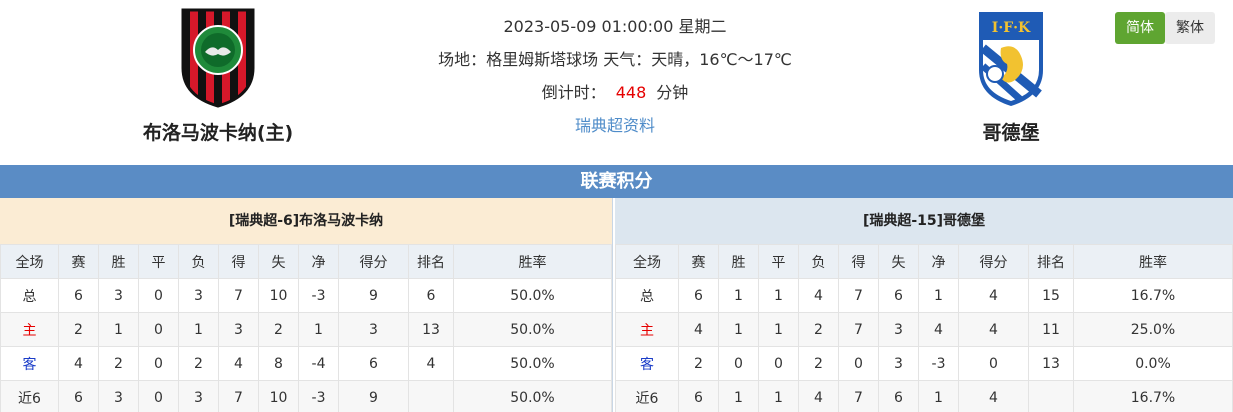 The width and height of the screenshot is (1233, 412). I want to click on table-cell: 11, so click(1051, 329).